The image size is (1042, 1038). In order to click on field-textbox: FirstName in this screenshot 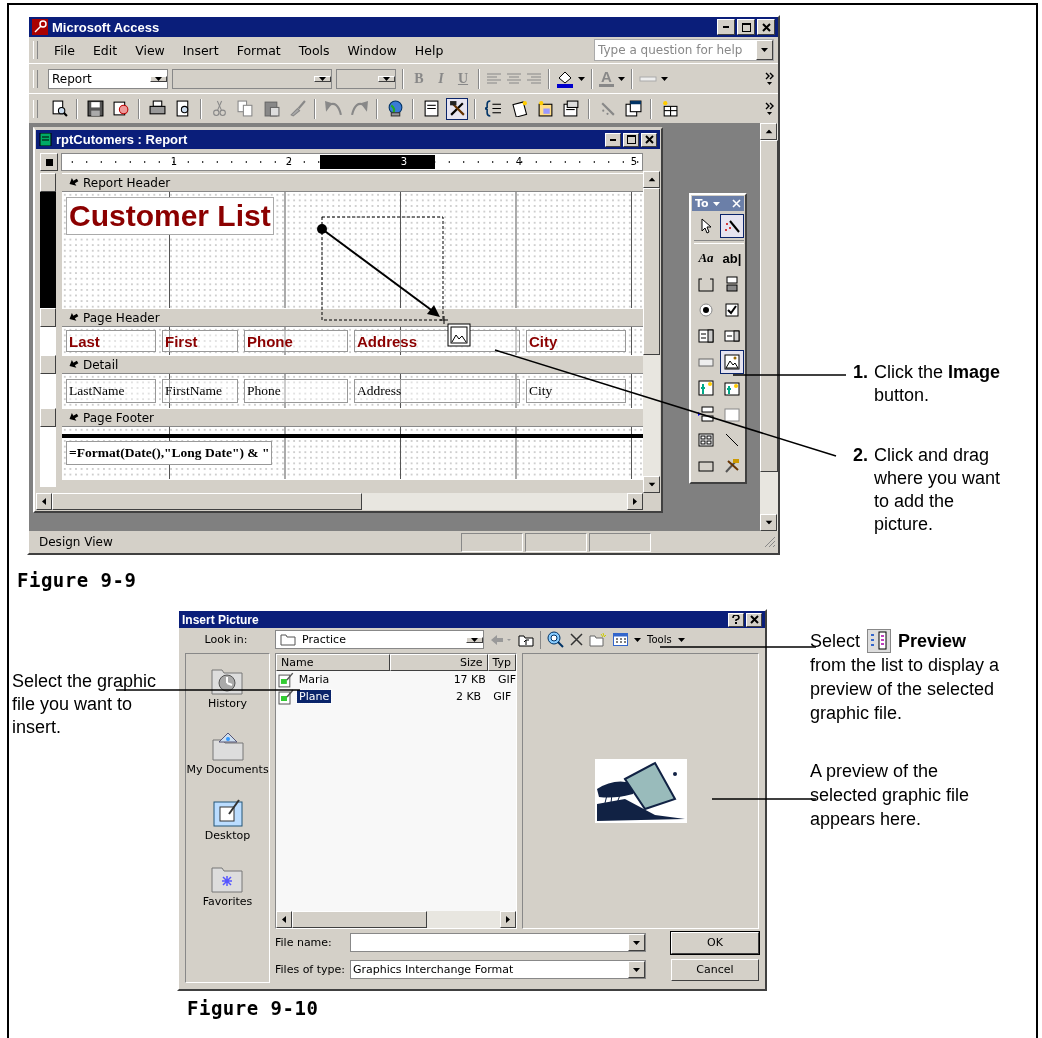, I will do `click(200, 391)`.